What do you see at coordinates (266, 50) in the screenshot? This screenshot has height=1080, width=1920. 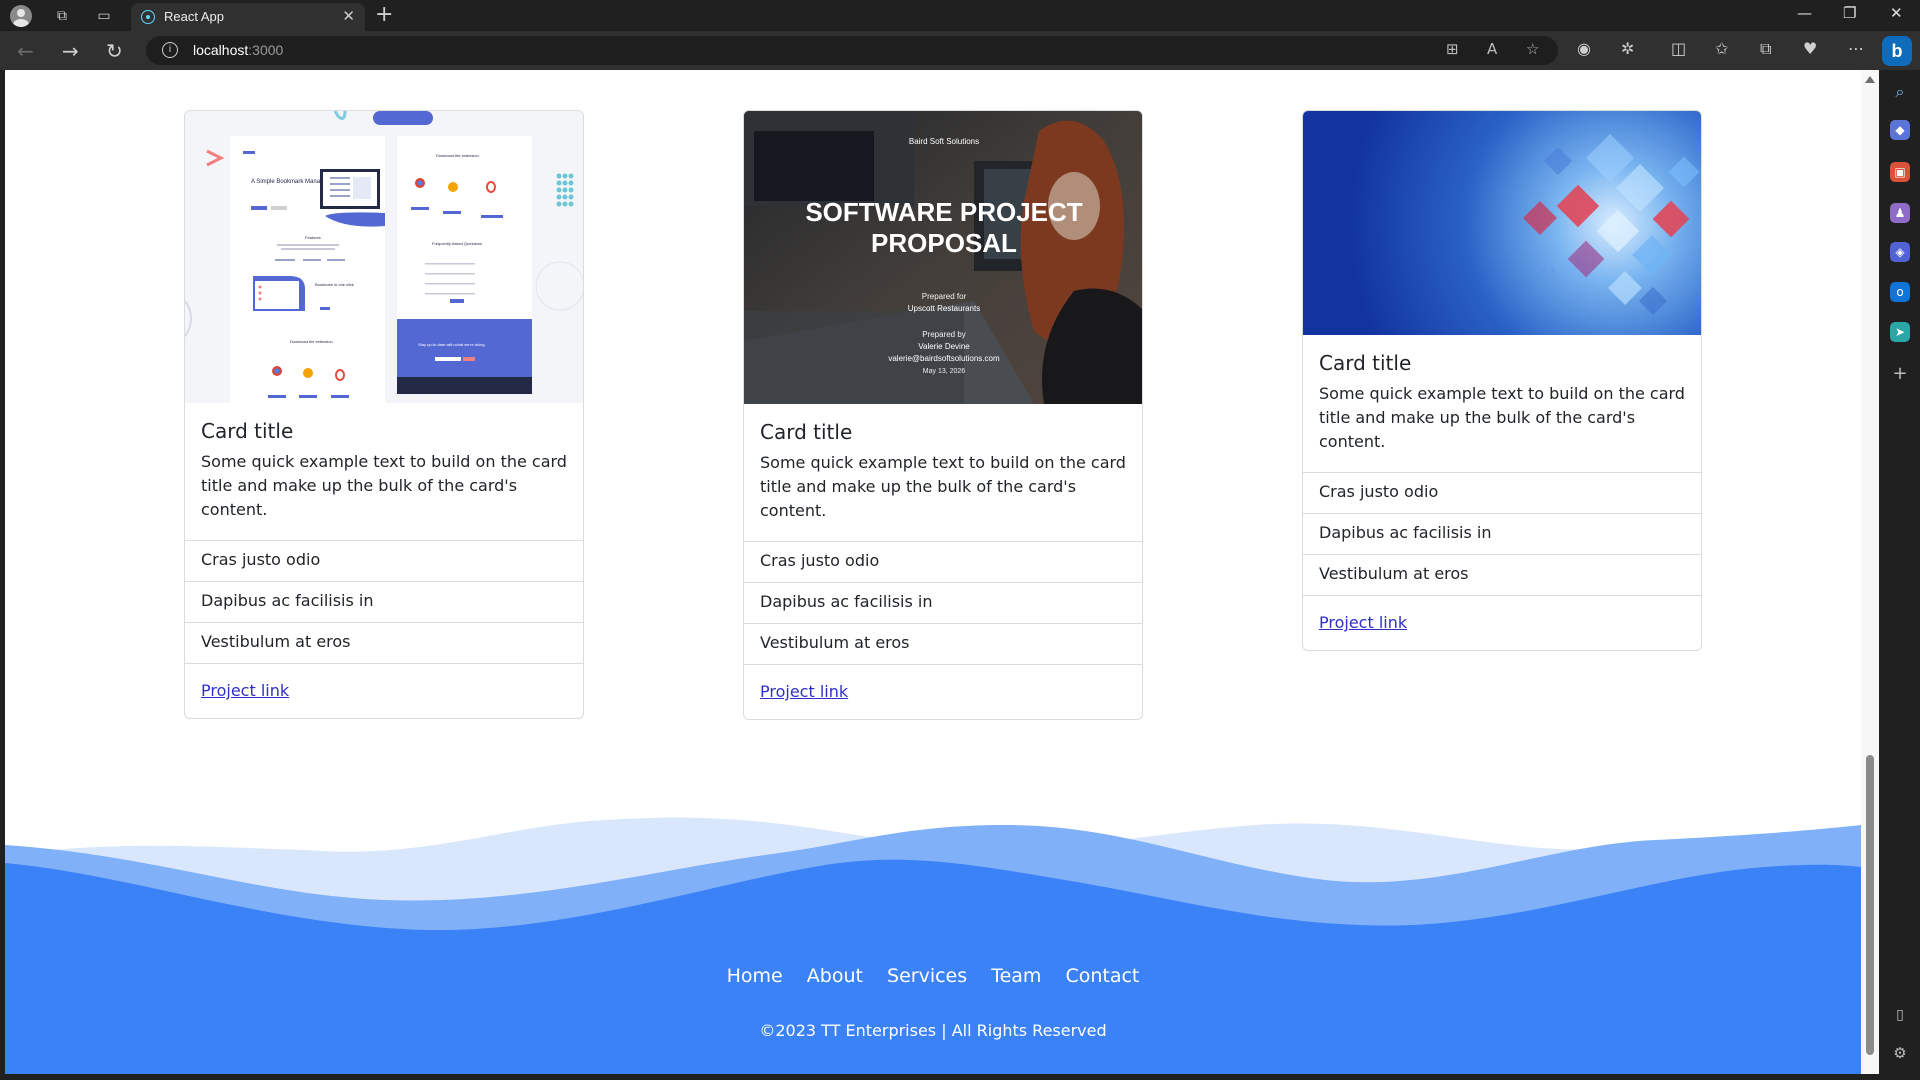 I see `url-port: :3000` at bounding box center [266, 50].